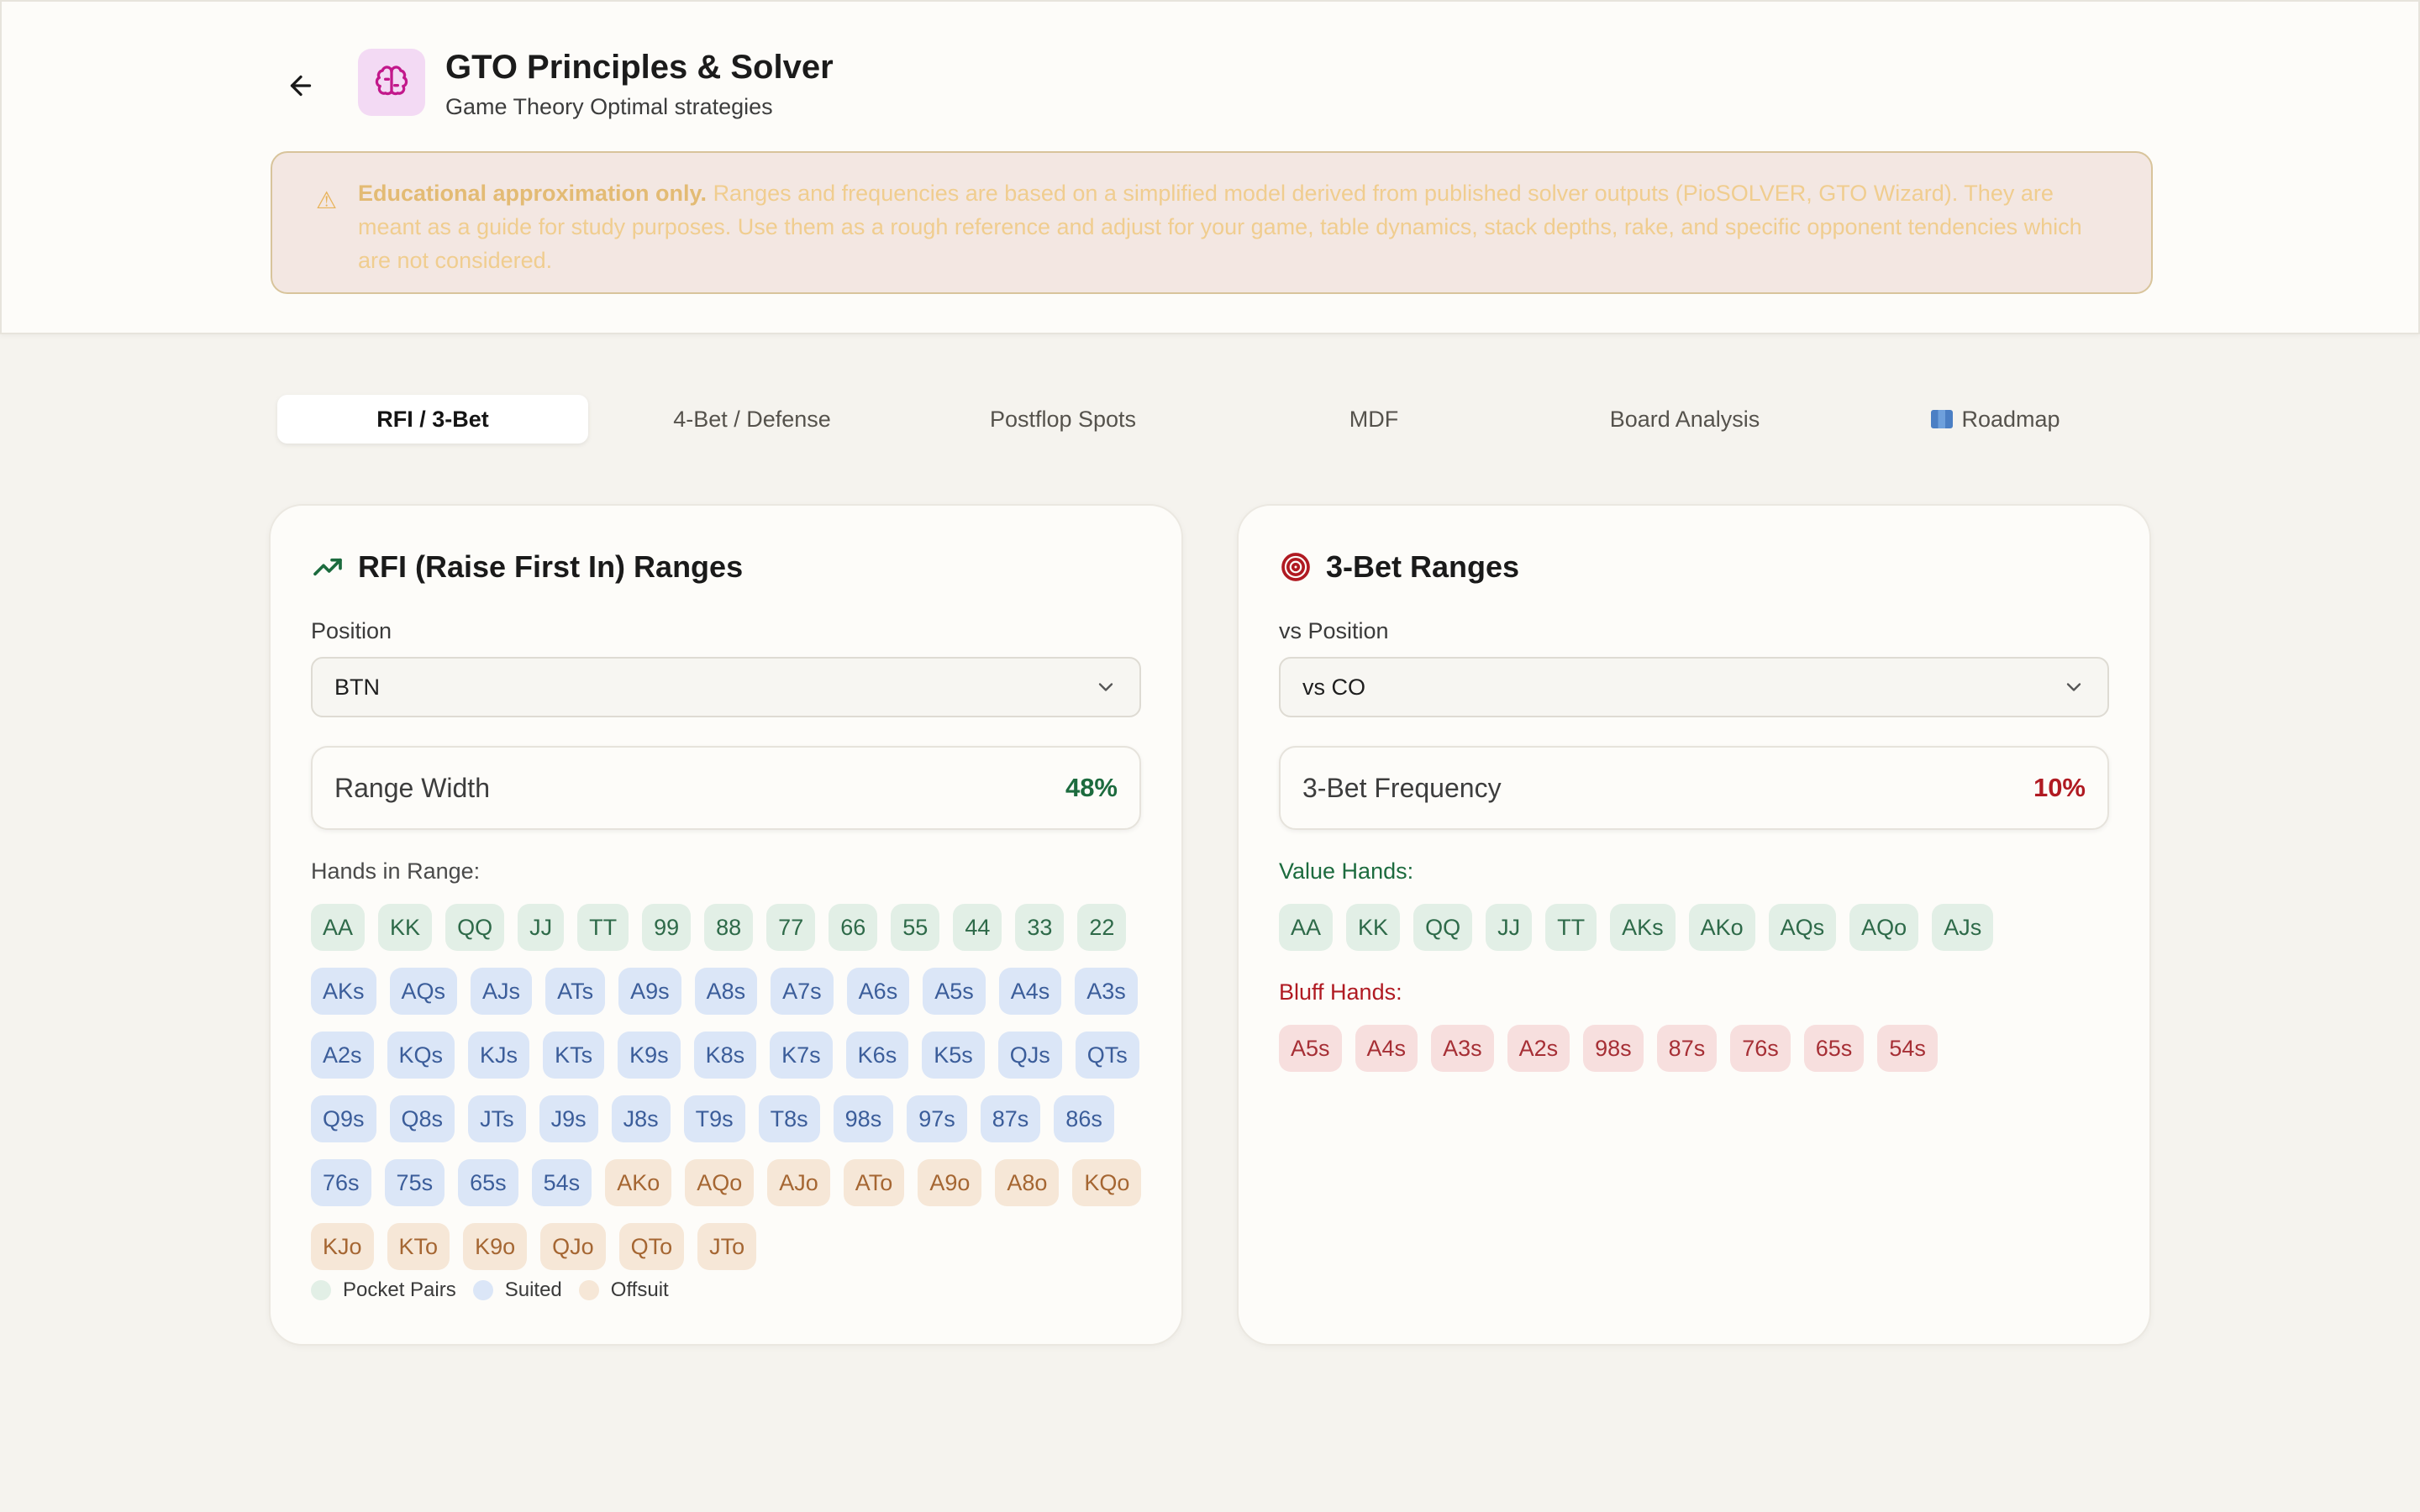 The image size is (2420, 1512). What do you see at coordinates (729, 927) in the screenshot?
I see `hand-chip: 88` at bounding box center [729, 927].